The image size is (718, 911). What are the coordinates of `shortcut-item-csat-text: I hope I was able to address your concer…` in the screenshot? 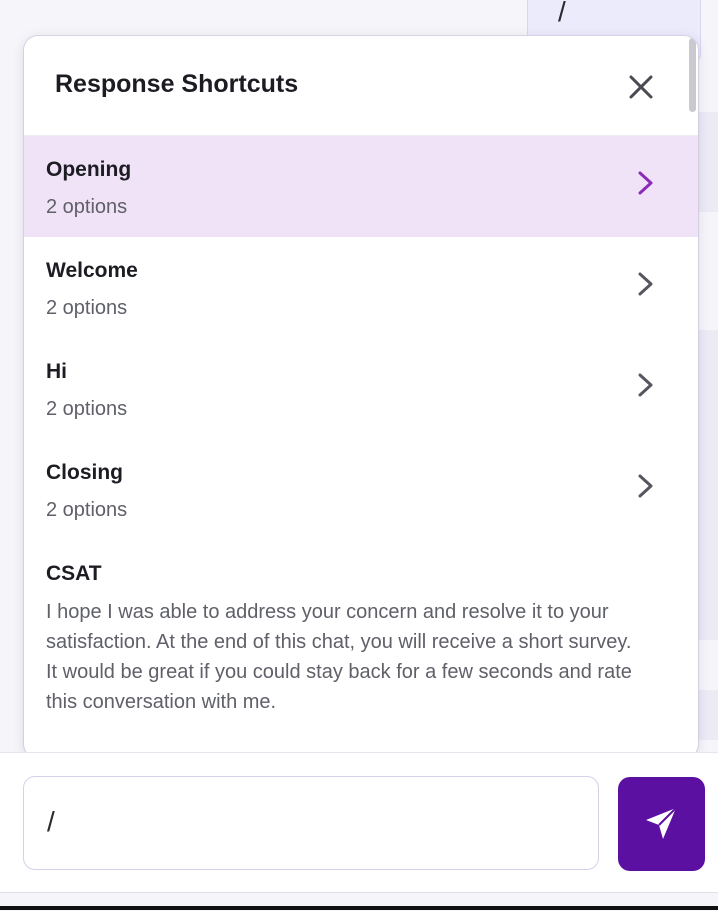 It's located at (346, 657).